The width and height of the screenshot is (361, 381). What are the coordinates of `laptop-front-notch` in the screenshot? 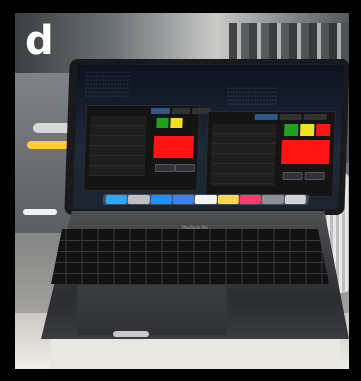 It's located at (131, 334).